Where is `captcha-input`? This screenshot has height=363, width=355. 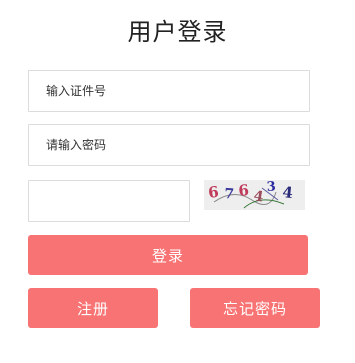
captcha-input is located at coordinates (109, 201).